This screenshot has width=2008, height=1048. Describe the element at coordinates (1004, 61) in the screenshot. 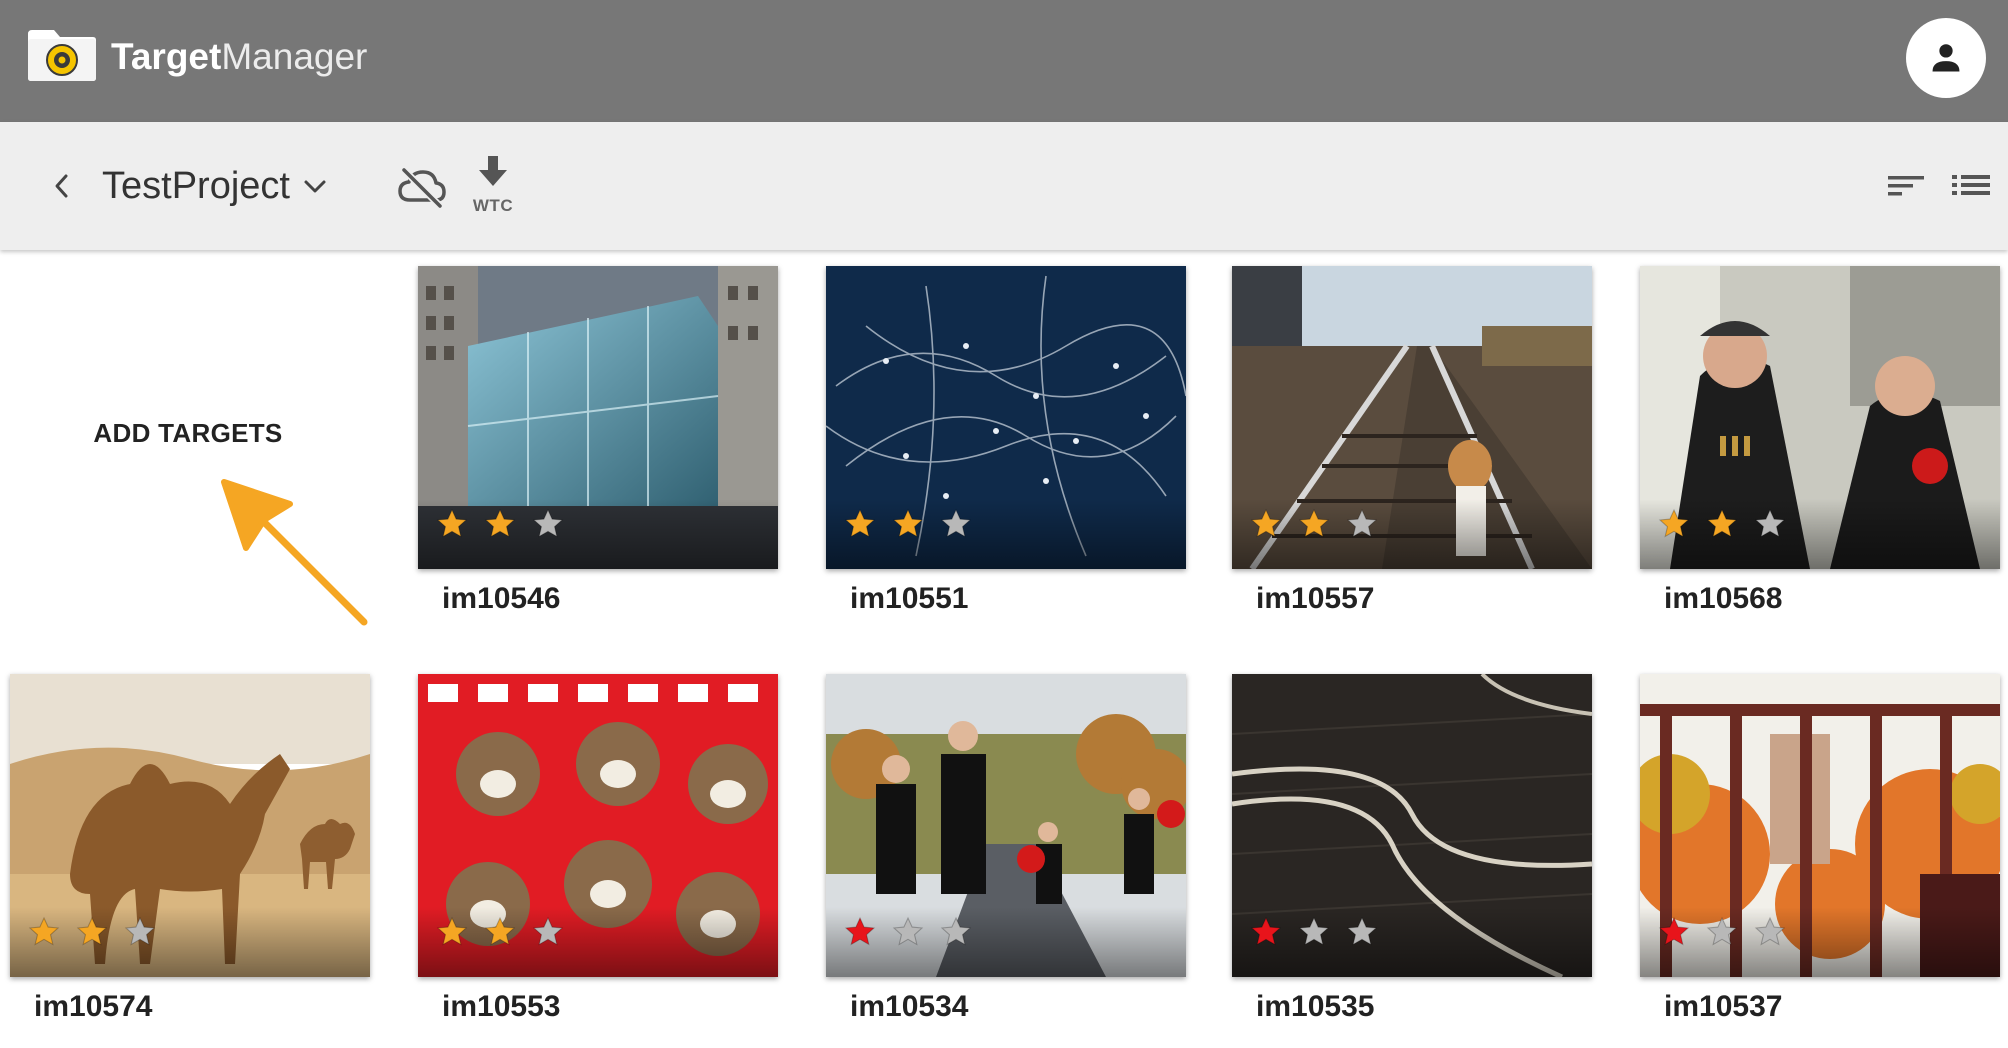

I see `app-bar: TargetManager` at that location.